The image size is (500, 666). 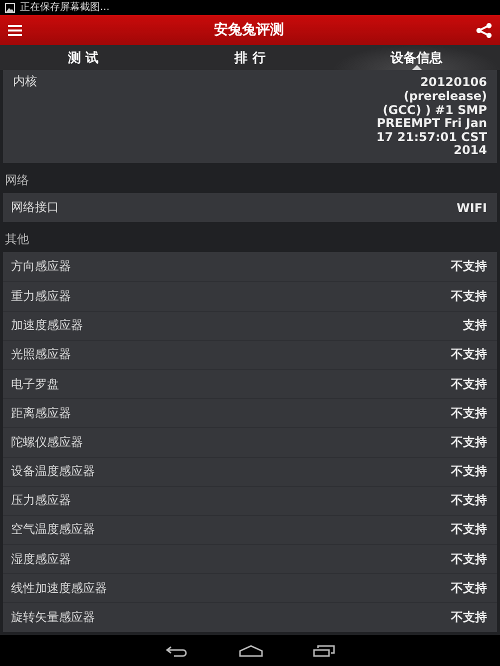 I want to click on row-label: 旋转矢量感应器, so click(x=53, y=617).